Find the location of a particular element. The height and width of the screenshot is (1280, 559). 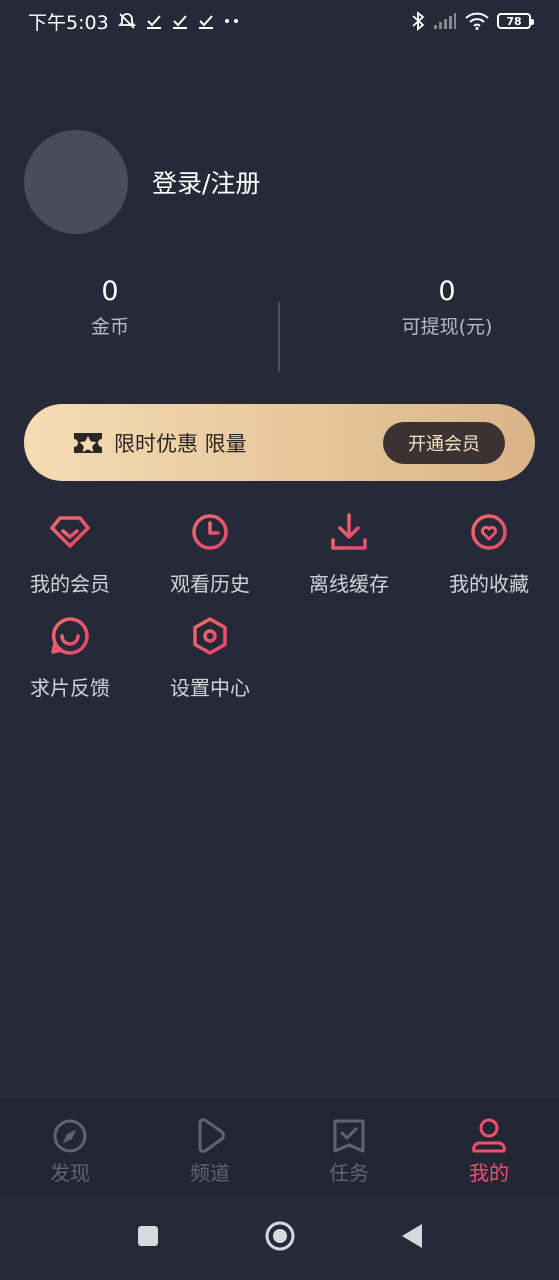

tab-tasks: 任务 is located at coordinates (349, 1151).